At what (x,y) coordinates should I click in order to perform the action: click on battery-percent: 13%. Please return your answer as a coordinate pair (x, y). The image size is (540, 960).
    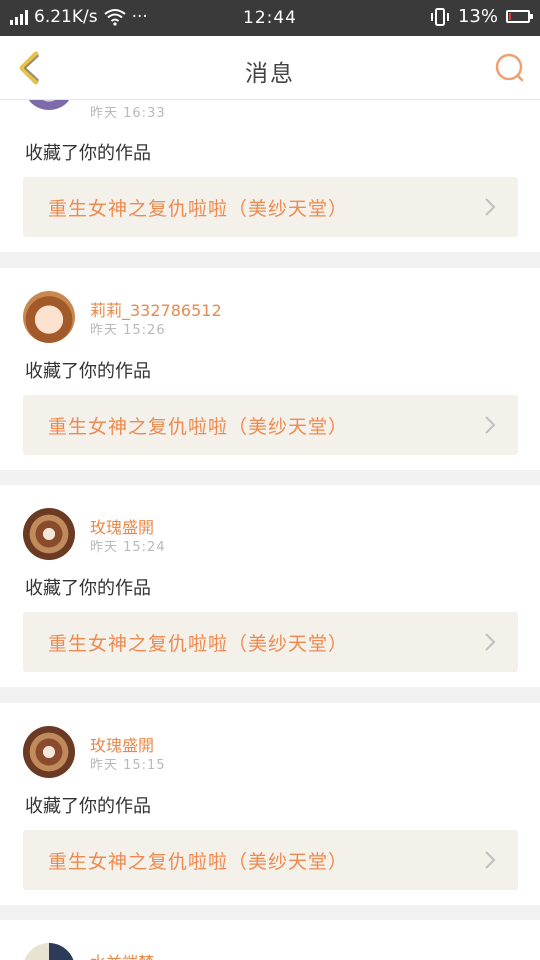
    Looking at the image, I should click on (477, 16).